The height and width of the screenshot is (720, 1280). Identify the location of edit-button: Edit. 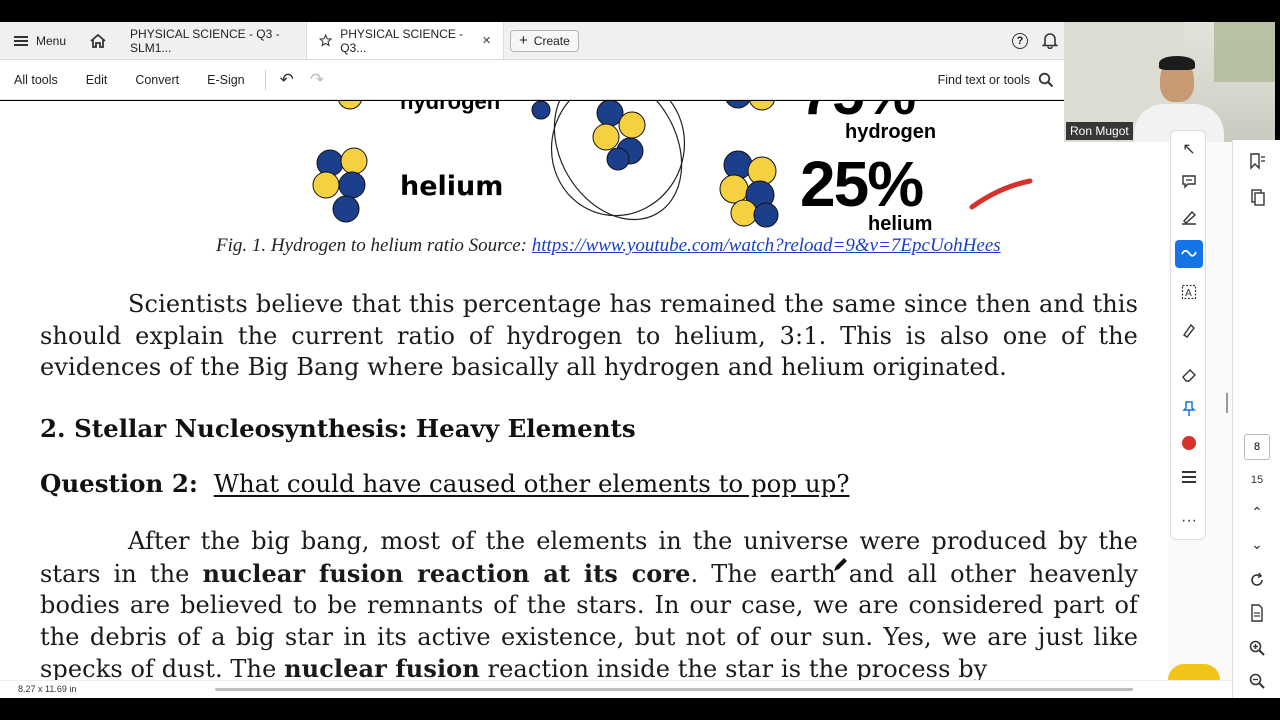
(97, 80).